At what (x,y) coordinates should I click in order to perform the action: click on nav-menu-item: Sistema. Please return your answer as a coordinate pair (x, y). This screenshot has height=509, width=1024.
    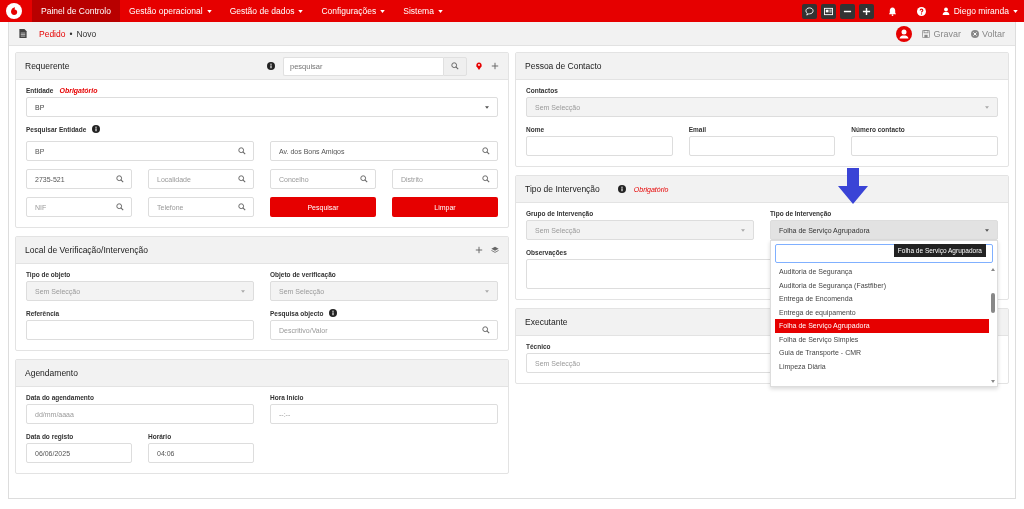
    Looking at the image, I should click on (423, 11).